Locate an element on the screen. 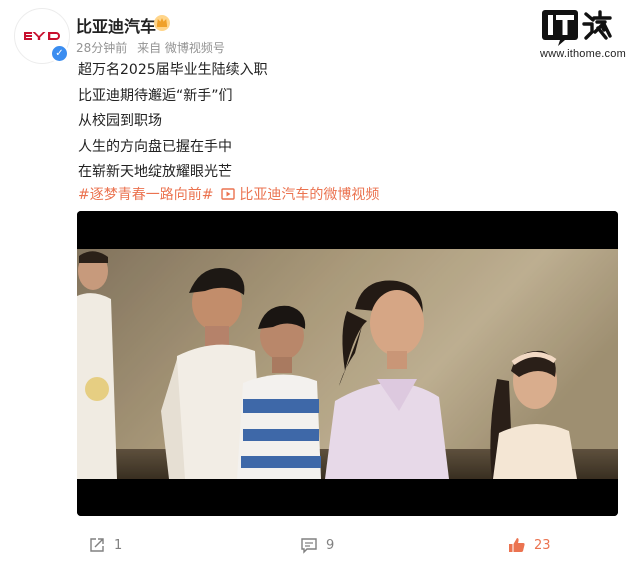  comment-icon is located at coordinates (309, 546).